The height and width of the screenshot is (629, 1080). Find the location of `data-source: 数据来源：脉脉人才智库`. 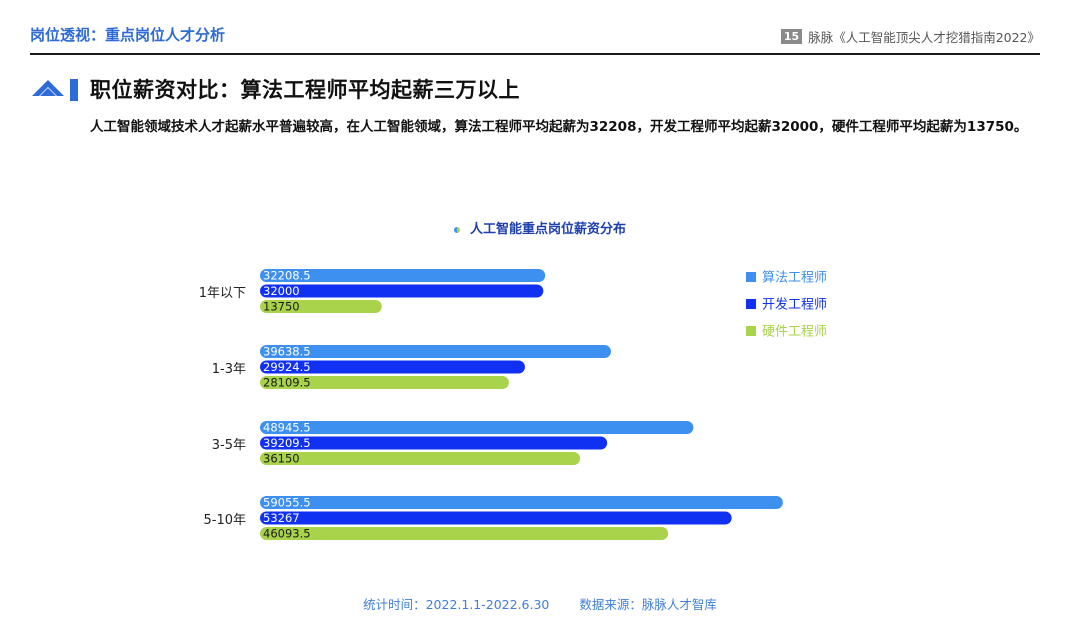

data-source: 数据来源：脉脉人才智库 is located at coordinates (648, 604).